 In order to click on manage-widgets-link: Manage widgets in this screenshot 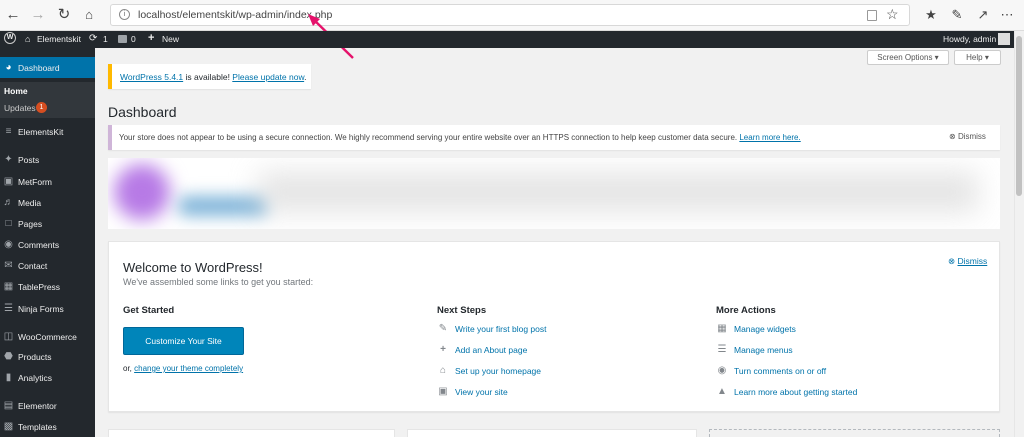, I will do `click(765, 329)`.